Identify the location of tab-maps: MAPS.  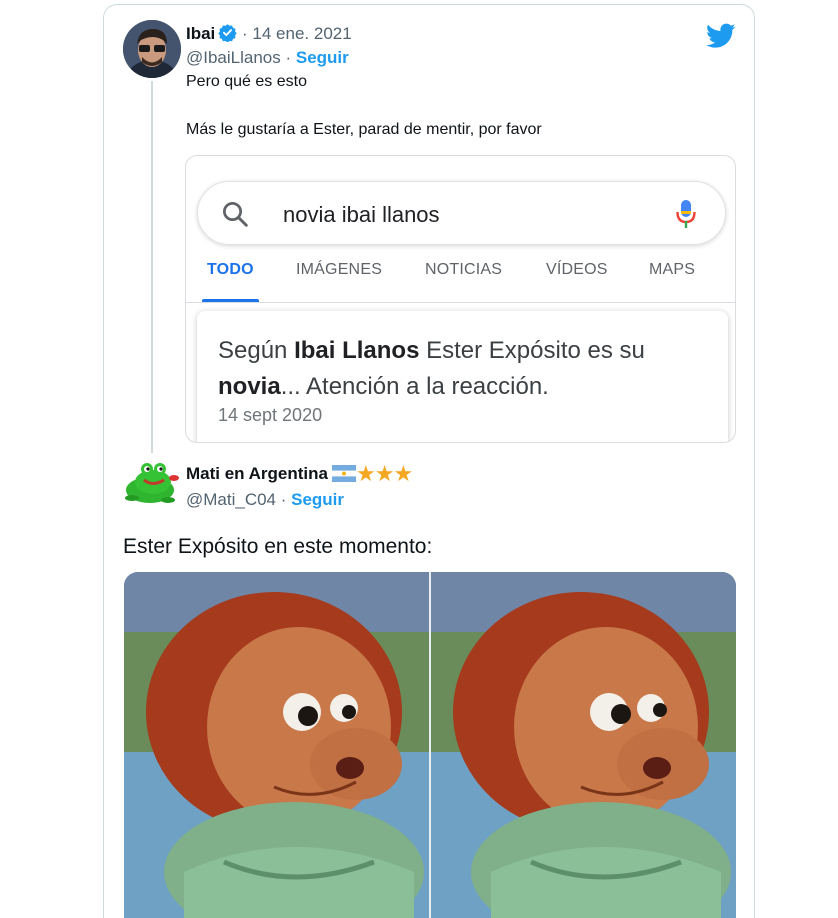
(672, 269).